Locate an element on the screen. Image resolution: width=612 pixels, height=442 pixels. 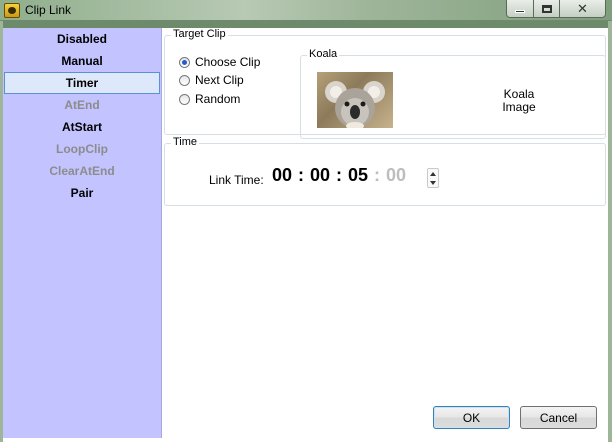
target-clip-legend: Target Clip is located at coordinates (199, 34).